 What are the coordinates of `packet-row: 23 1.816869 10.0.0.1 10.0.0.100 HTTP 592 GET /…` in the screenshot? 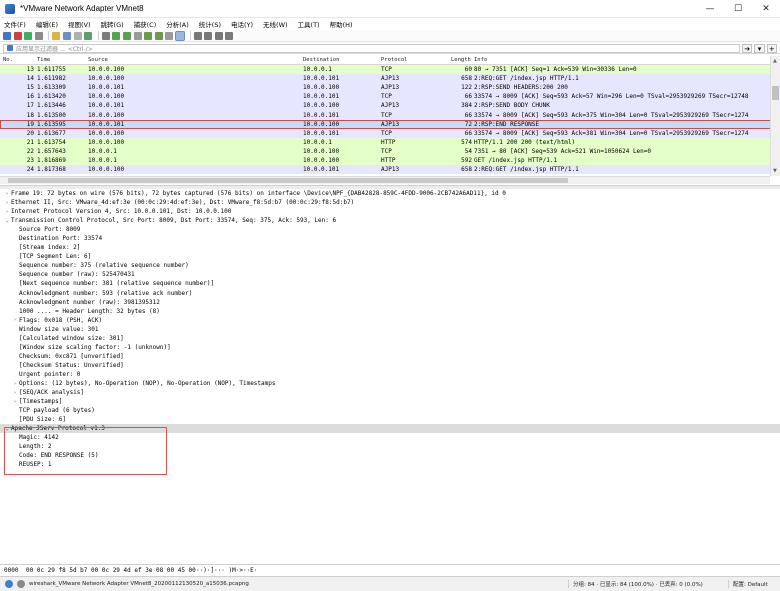 It's located at (390, 160).